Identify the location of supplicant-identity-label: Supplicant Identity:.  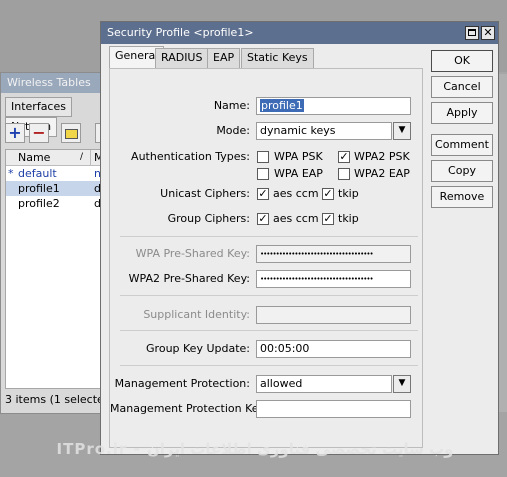
(196, 314).